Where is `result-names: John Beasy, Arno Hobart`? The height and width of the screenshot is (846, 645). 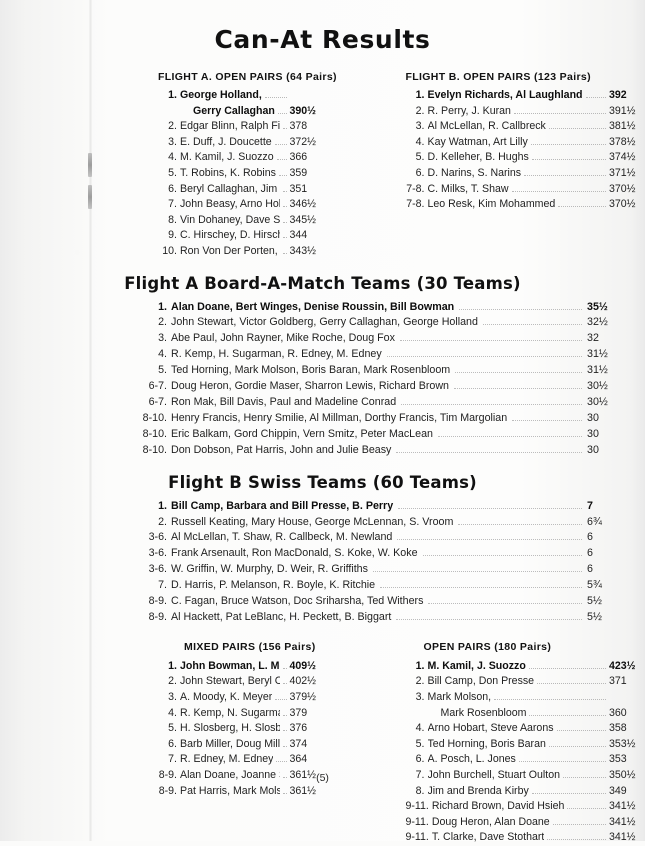 result-names: John Beasy, Arno Hobart is located at coordinates (230, 204).